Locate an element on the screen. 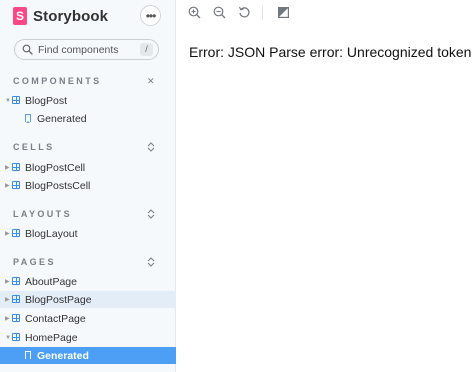 The image size is (474, 372). tree-item-contactpage: ▶ ContactPage is located at coordinates (88, 318).